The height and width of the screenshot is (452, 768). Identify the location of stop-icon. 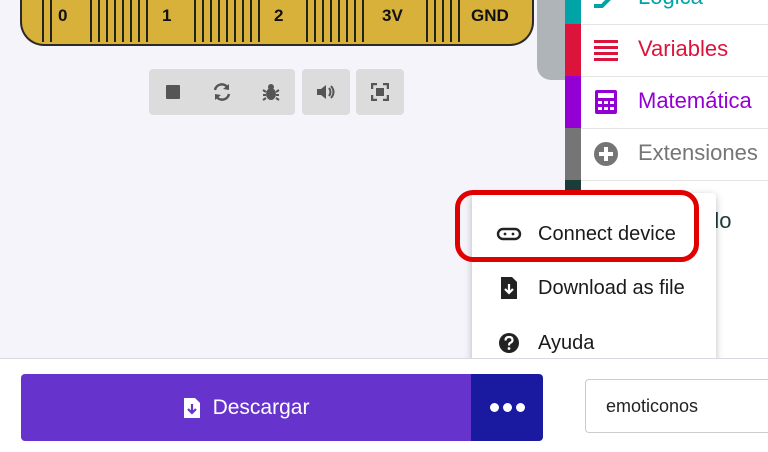
(173, 92).